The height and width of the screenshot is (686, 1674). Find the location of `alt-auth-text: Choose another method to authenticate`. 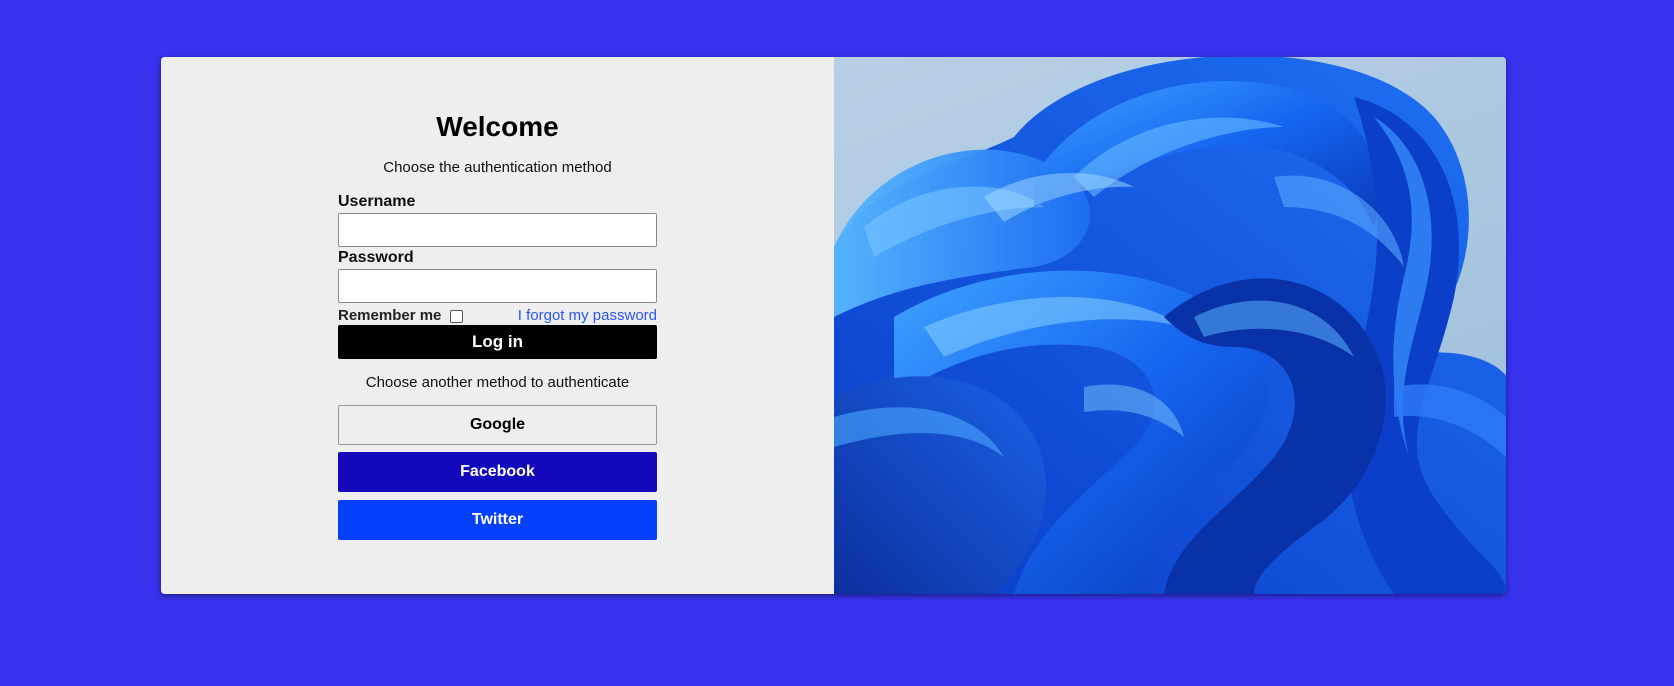

alt-auth-text: Choose another method to authenticate is located at coordinates (497, 382).